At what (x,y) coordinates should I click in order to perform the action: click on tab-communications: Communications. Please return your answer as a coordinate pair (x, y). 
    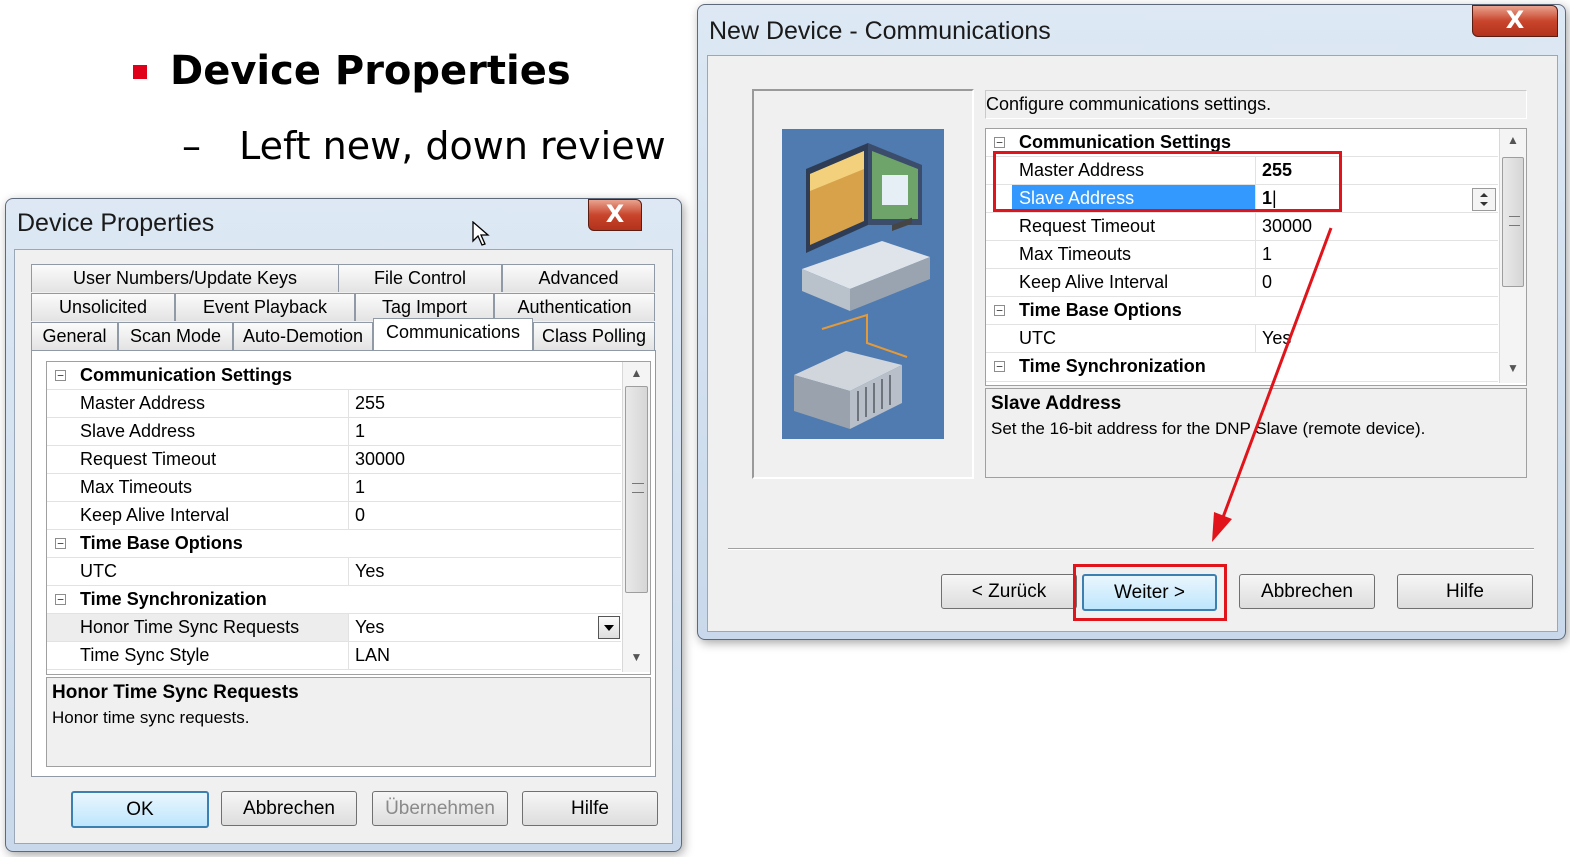
    Looking at the image, I should click on (453, 334).